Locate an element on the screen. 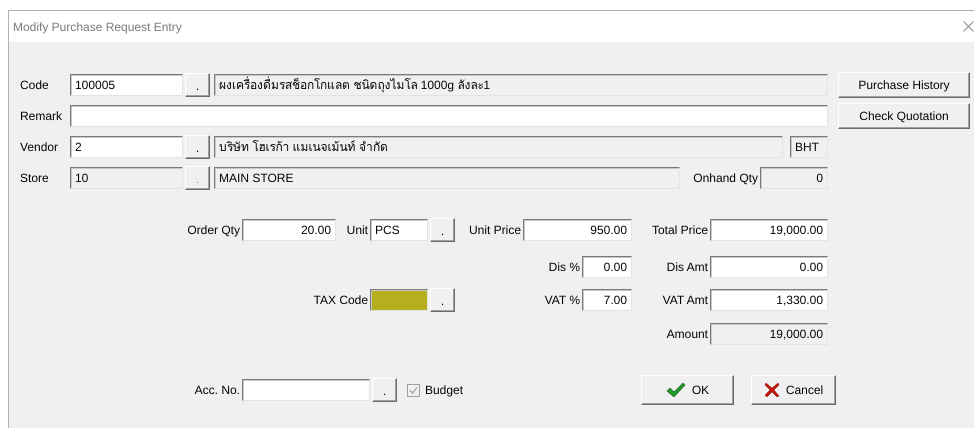  input-field: 950.00 is located at coordinates (577, 229).